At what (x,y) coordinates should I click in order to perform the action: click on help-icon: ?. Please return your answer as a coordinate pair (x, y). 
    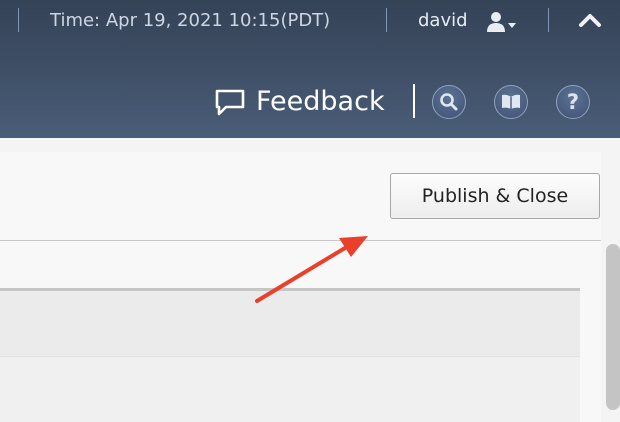
    Looking at the image, I should click on (573, 101).